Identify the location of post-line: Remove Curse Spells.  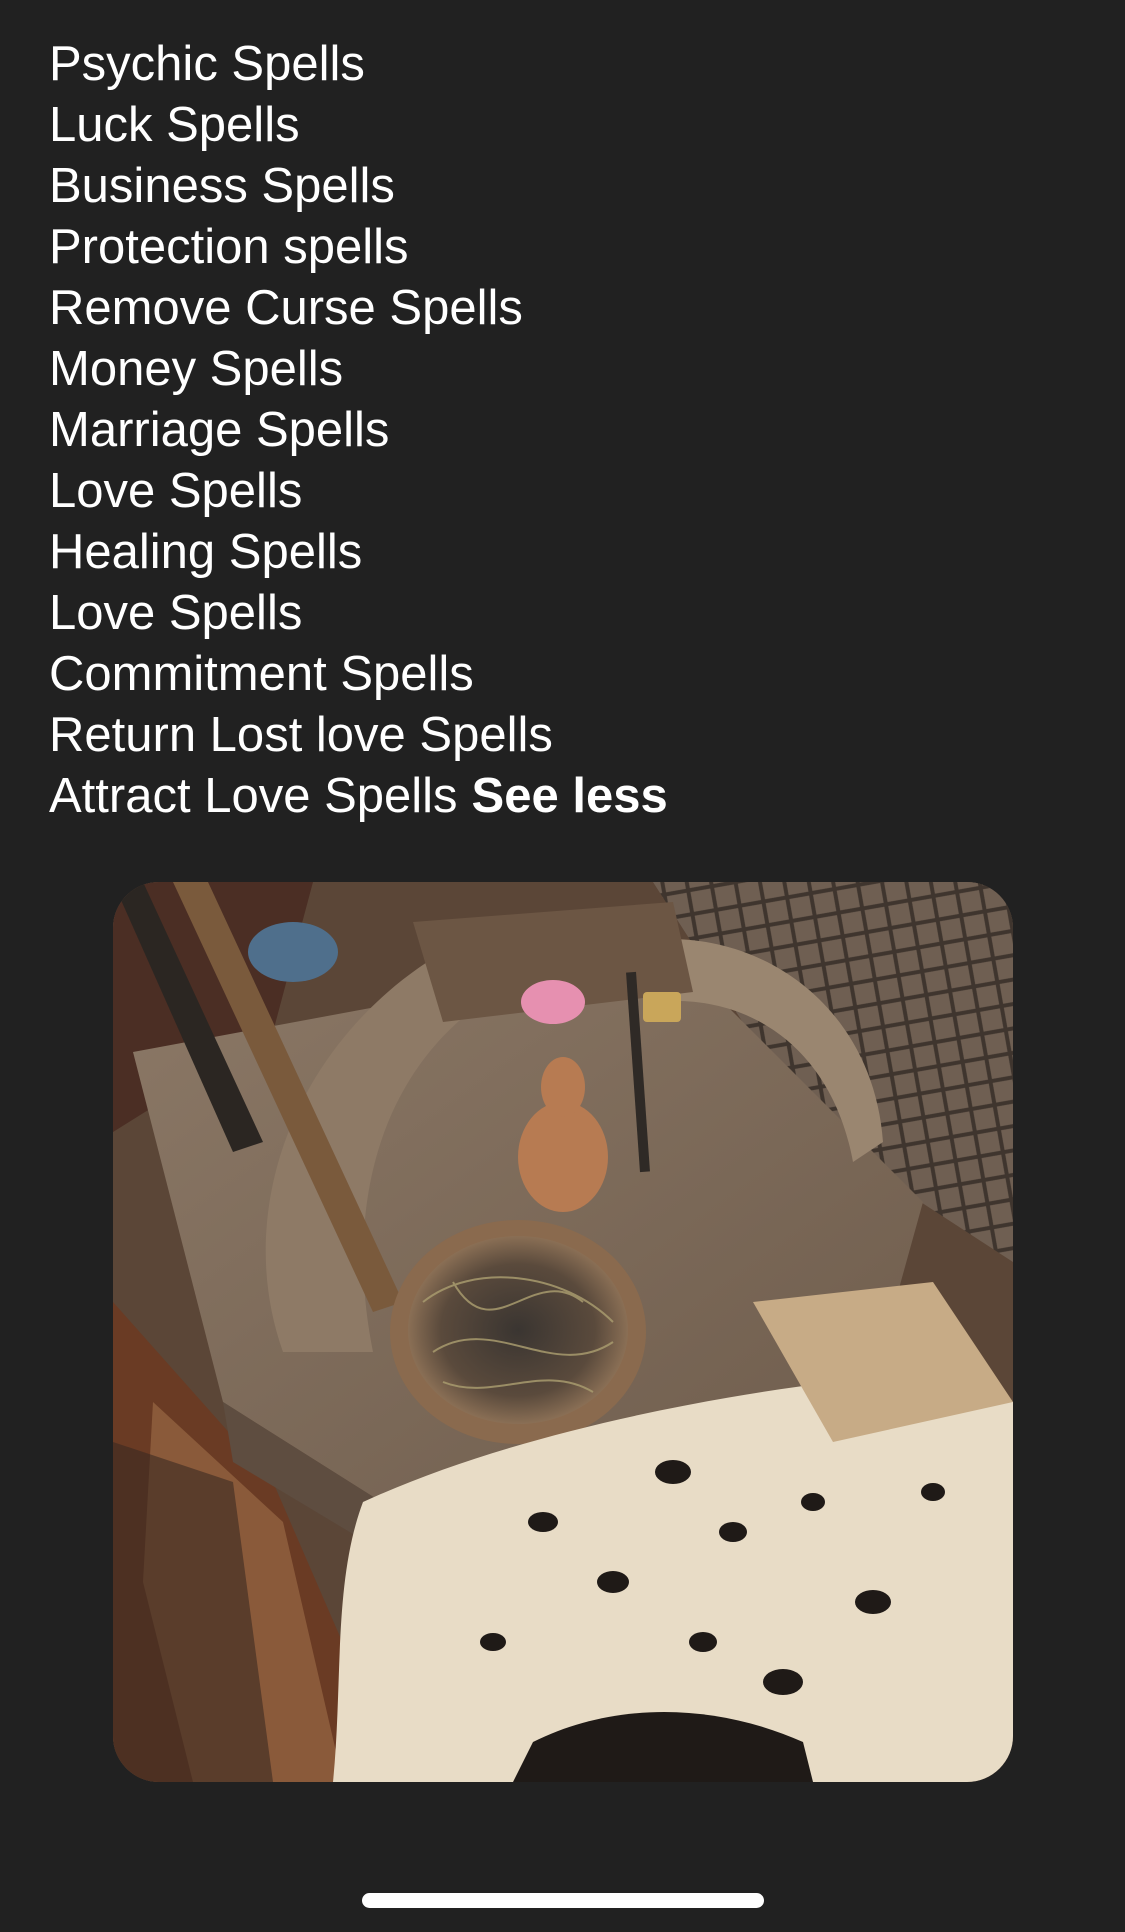
(286, 308).